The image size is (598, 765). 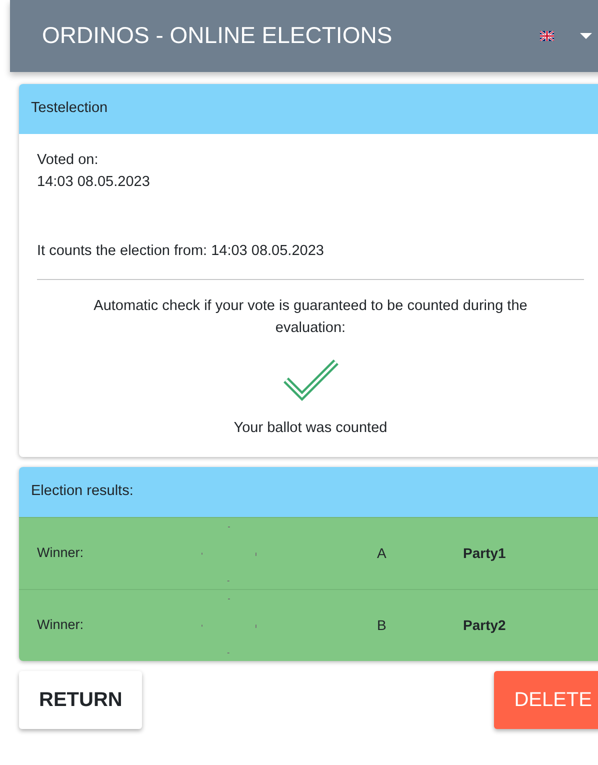 I want to click on candidate-letter: A, so click(x=382, y=553).